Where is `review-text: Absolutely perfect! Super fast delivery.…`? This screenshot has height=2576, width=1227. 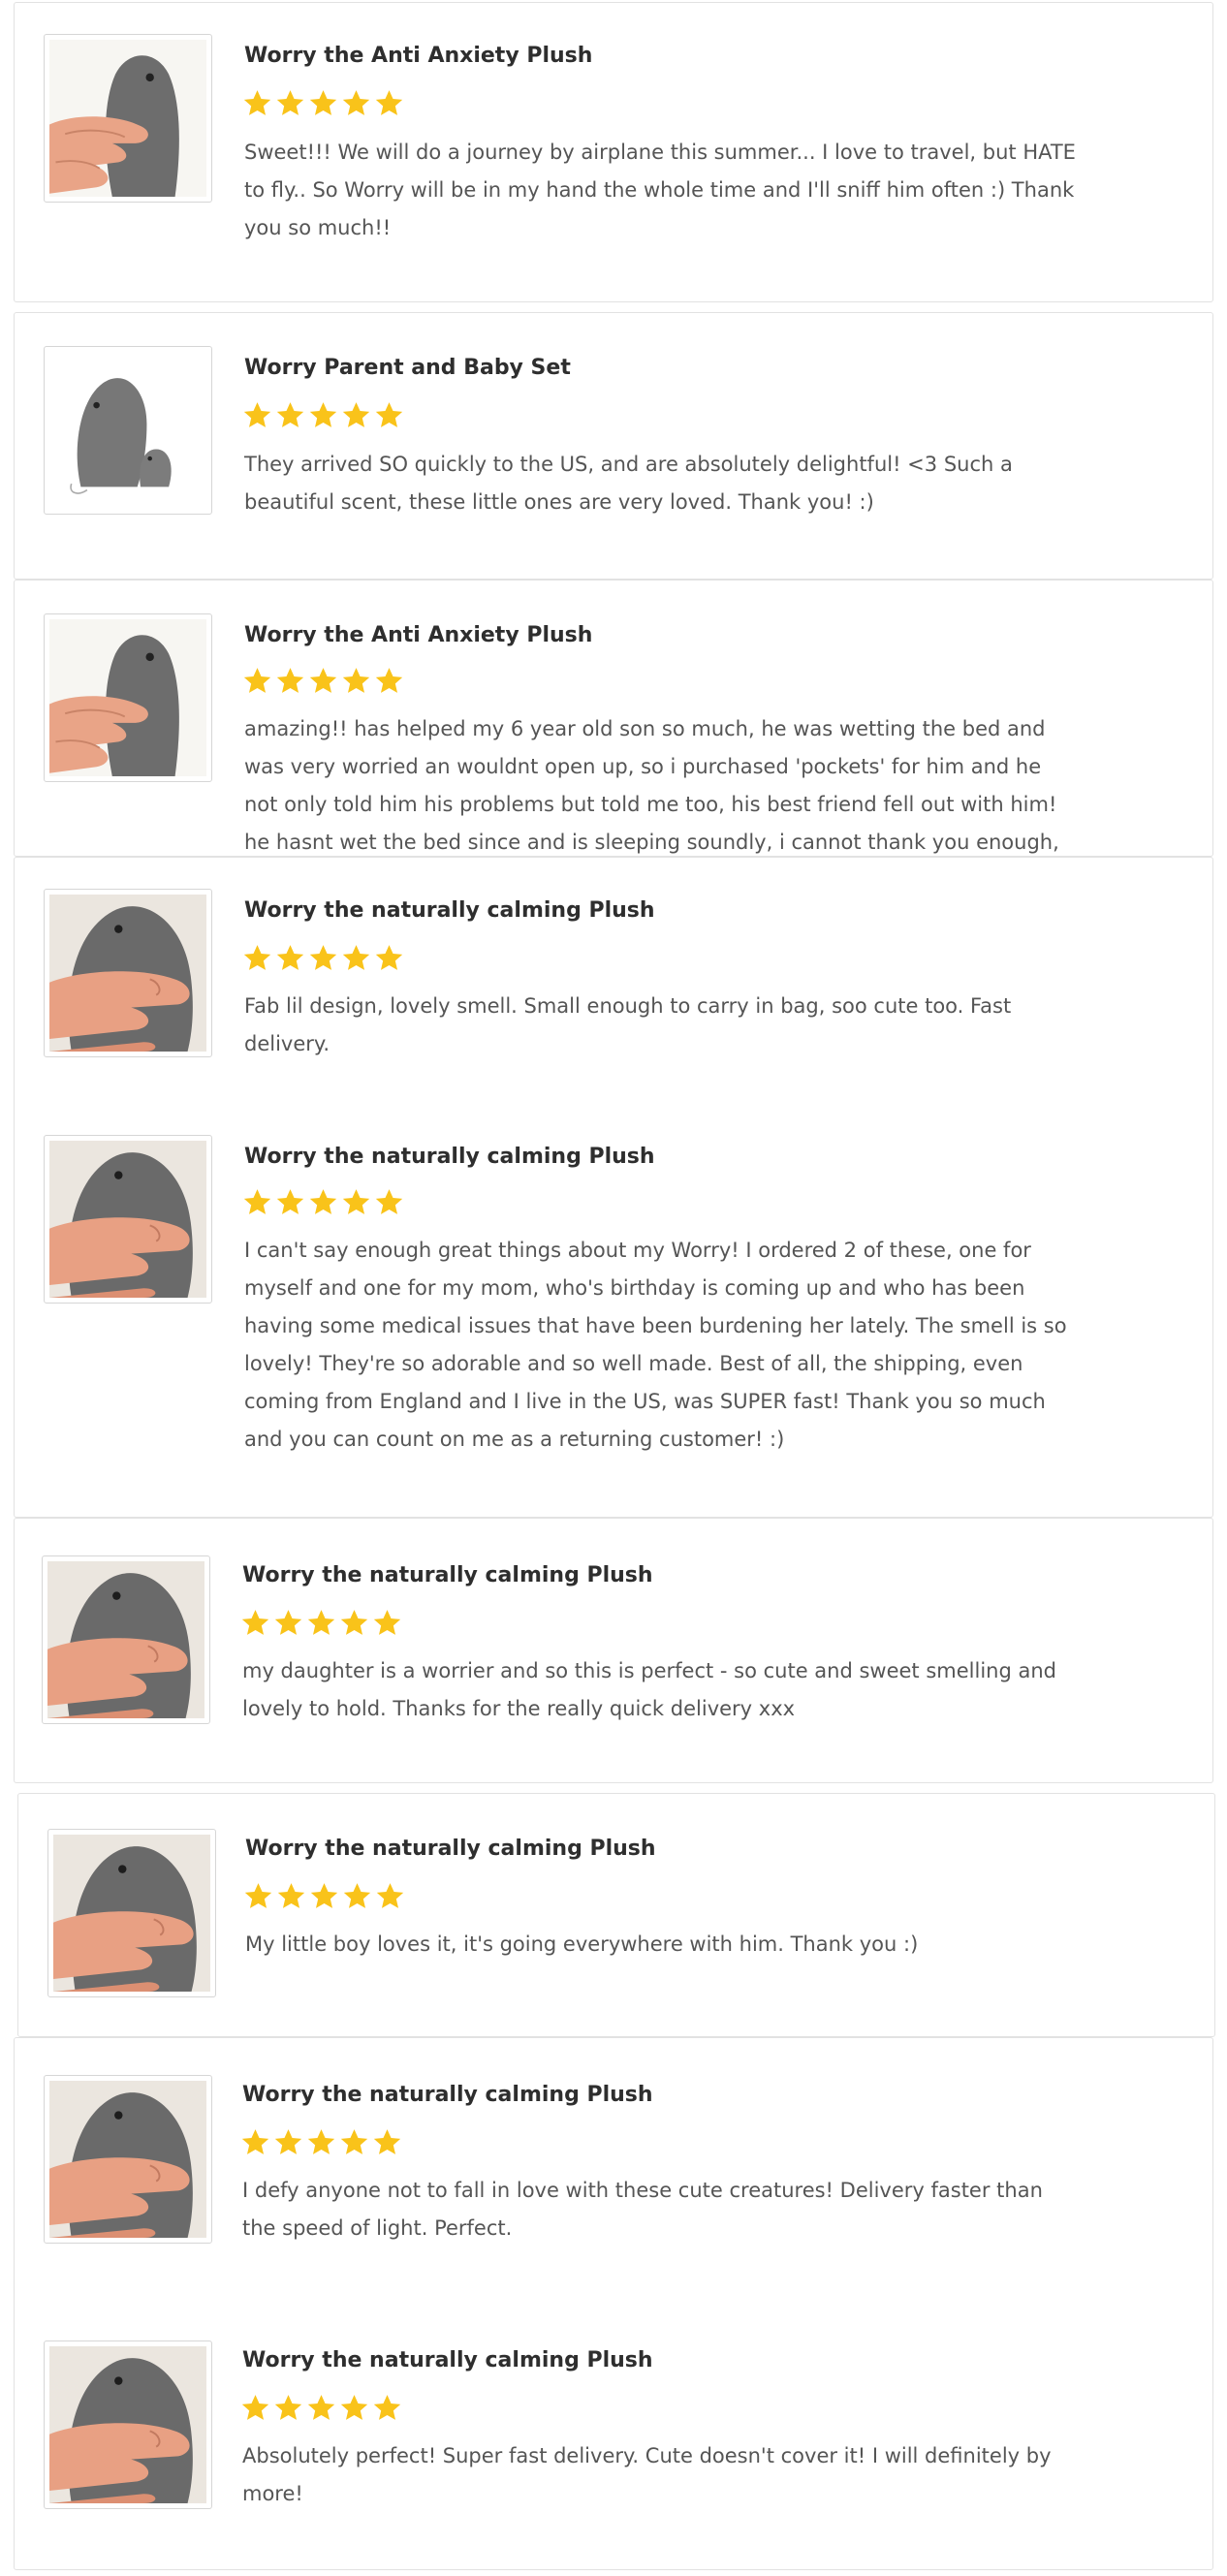 review-text: Absolutely perfect! Super fast delivery.… is located at coordinates (647, 2474).